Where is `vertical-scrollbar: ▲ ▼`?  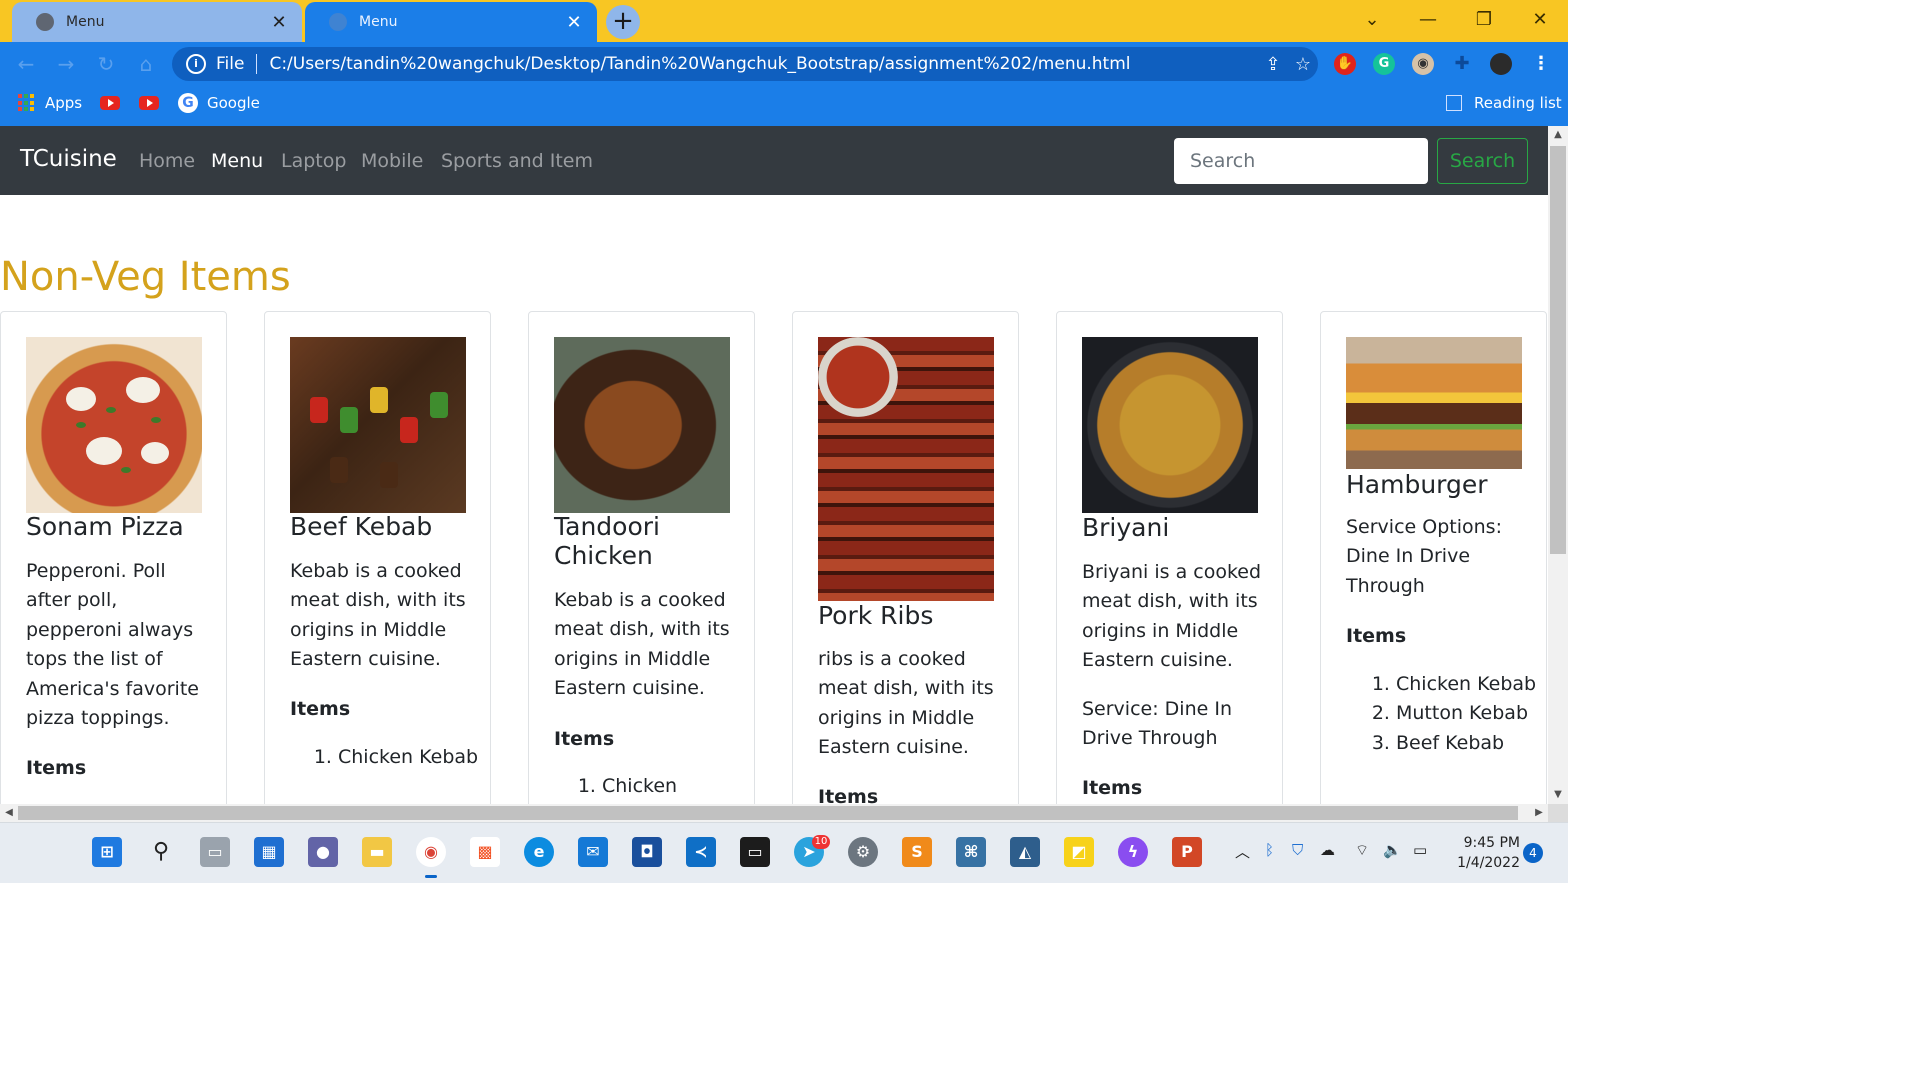
vertical-scrollbar: ▲ ▼ is located at coordinates (1558, 465).